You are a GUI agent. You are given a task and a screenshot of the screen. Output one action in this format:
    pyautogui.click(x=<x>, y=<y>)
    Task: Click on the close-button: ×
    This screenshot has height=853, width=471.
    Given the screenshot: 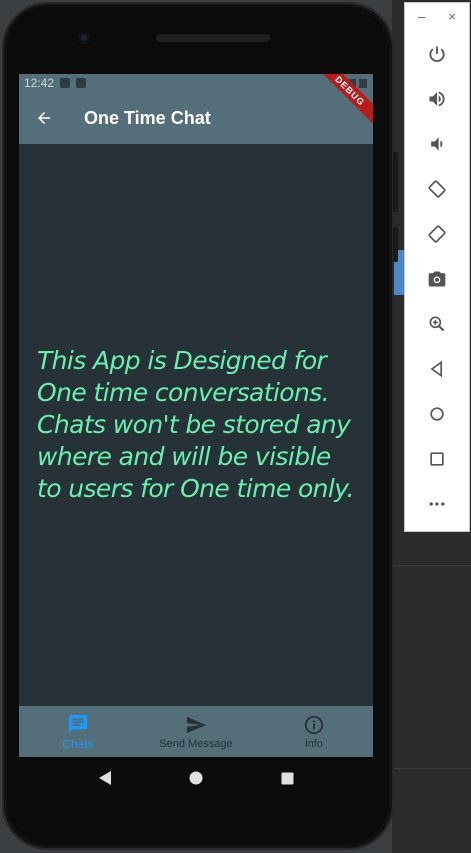 What is the action you would take?
    pyautogui.click(x=452, y=18)
    